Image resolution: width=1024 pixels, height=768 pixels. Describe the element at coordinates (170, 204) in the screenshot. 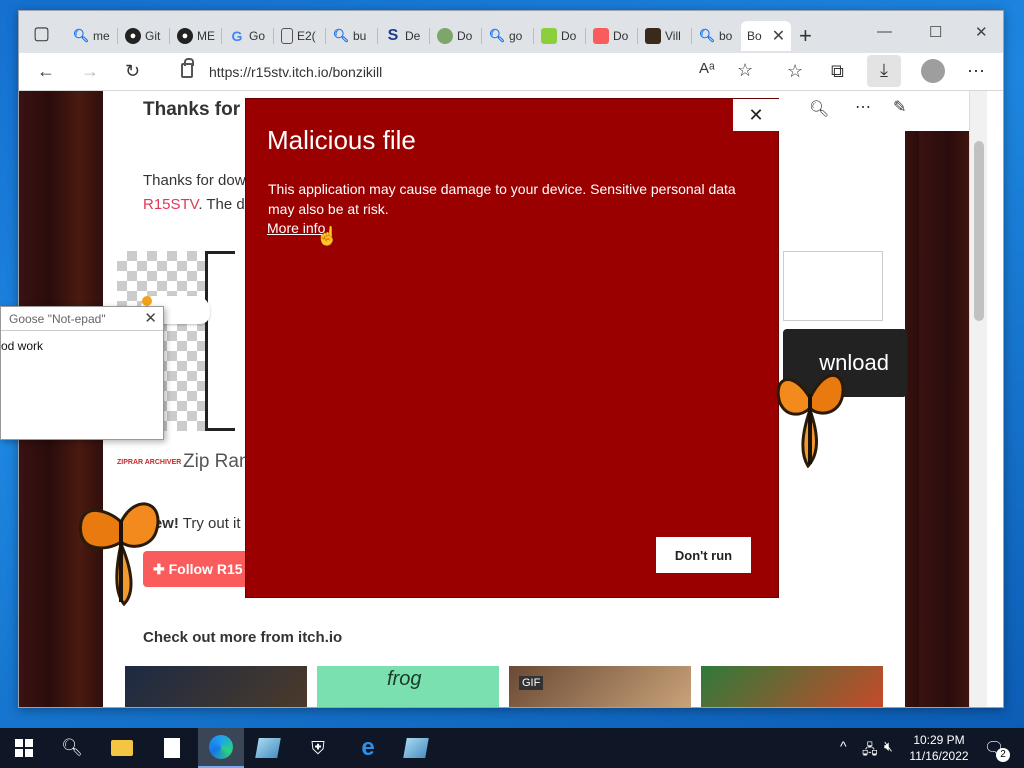

I see `author-link: R15STV` at that location.